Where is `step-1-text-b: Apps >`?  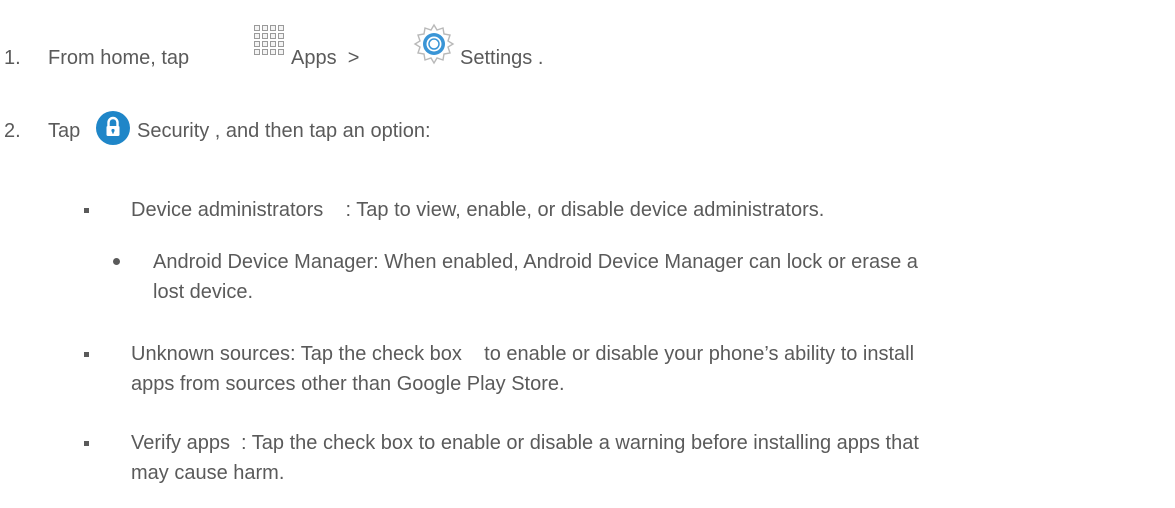 step-1-text-b: Apps > is located at coordinates (325, 58).